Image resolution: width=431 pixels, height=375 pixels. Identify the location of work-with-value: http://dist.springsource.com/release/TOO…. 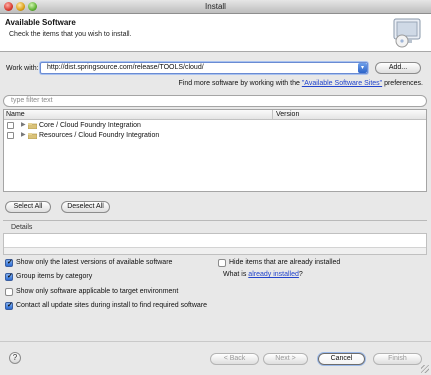
(125, 67).